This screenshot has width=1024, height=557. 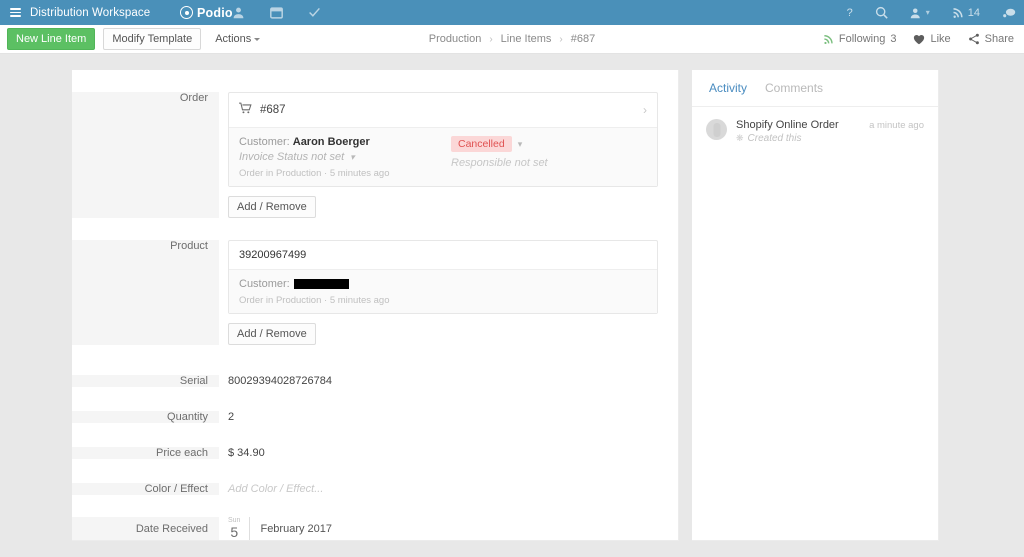 What do you see at coordinates (375, 366) in the screenshot?
I see `field-row-serial: Serial 80029394028726784` at bounding box center [375, 366].